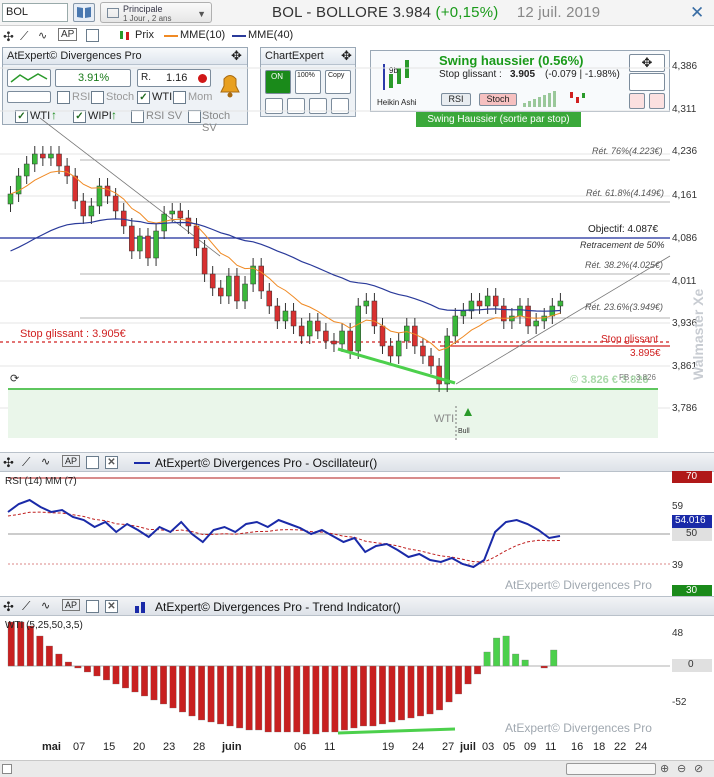  Describe the element at coordinates (284, 537) in the screenshot. I see `rsi-ma-line` at that location.